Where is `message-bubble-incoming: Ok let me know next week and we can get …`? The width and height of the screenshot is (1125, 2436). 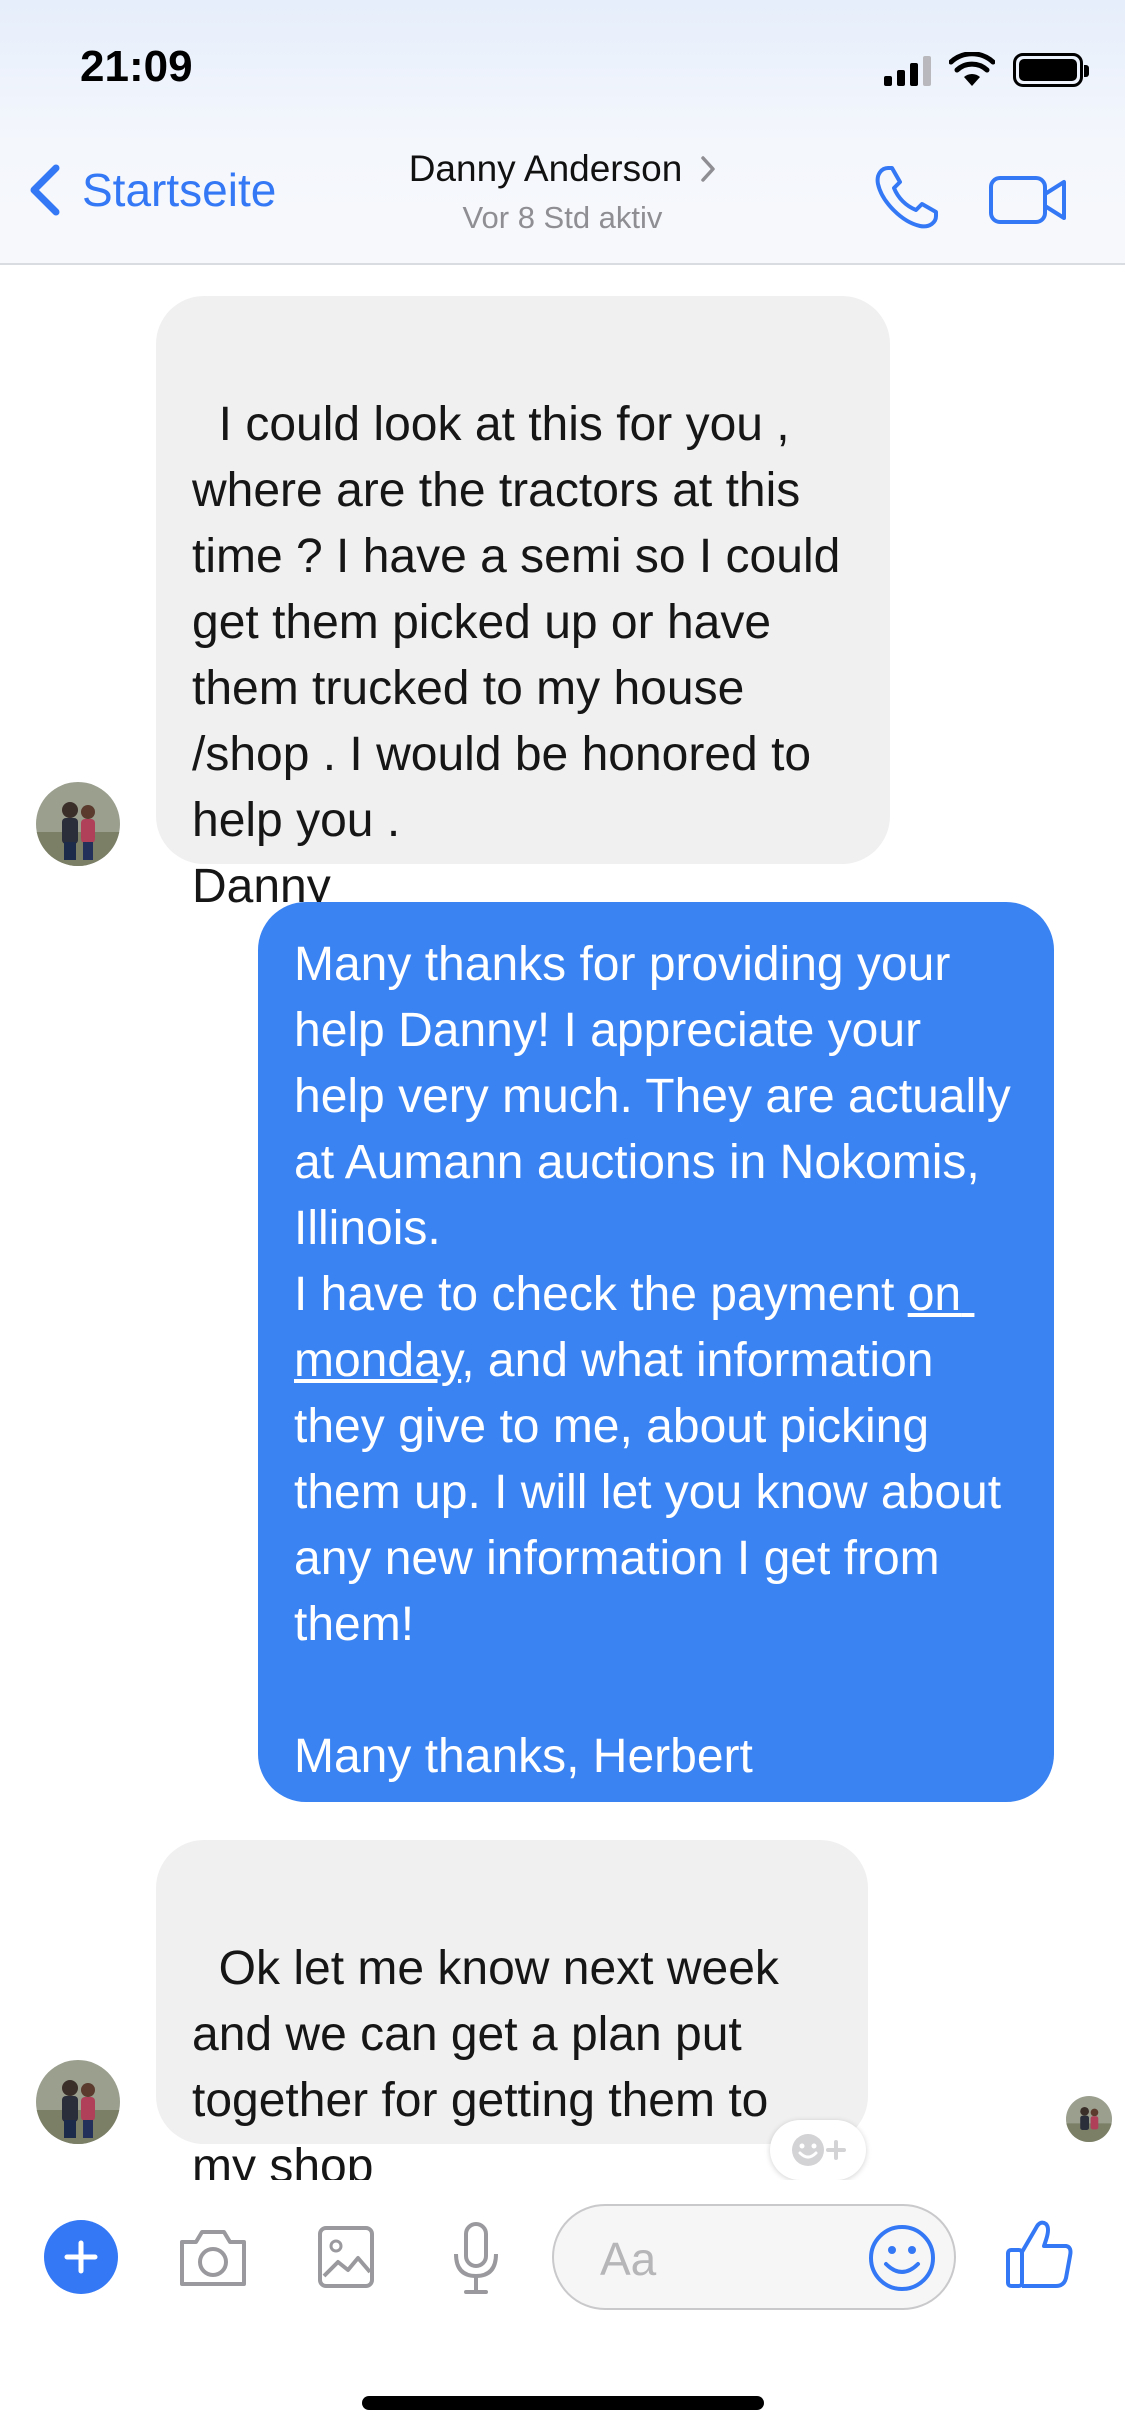 message-bubble-incoming: Ok let me know next week and we can get … is located at coordinates (512, 2016).